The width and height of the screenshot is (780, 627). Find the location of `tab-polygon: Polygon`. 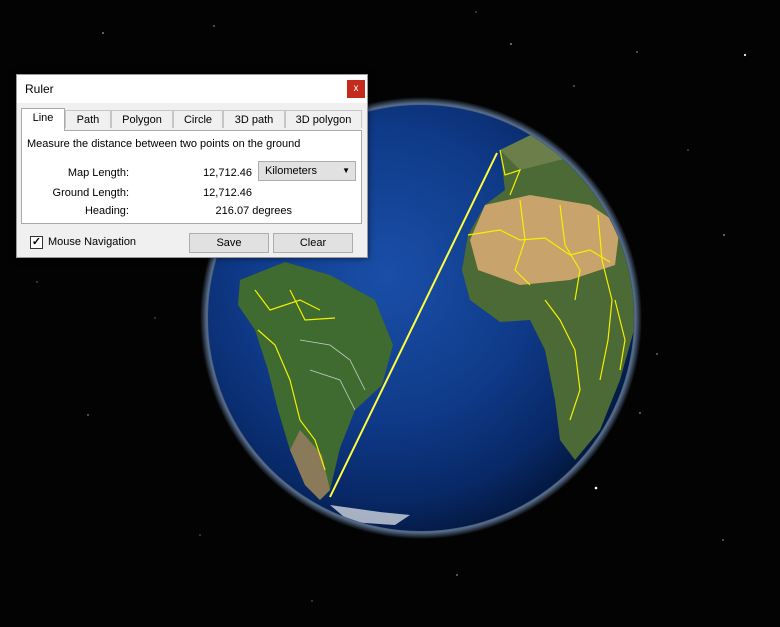

tab-polygon: Polygon is located at coordinates (142, 119).